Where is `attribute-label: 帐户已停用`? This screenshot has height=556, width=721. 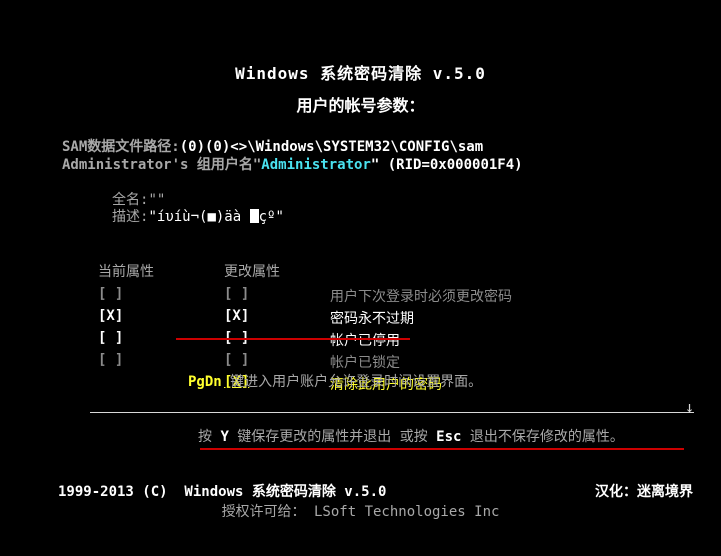 attribute-label: 帐户已停用 is located at coordinates (365, 341).